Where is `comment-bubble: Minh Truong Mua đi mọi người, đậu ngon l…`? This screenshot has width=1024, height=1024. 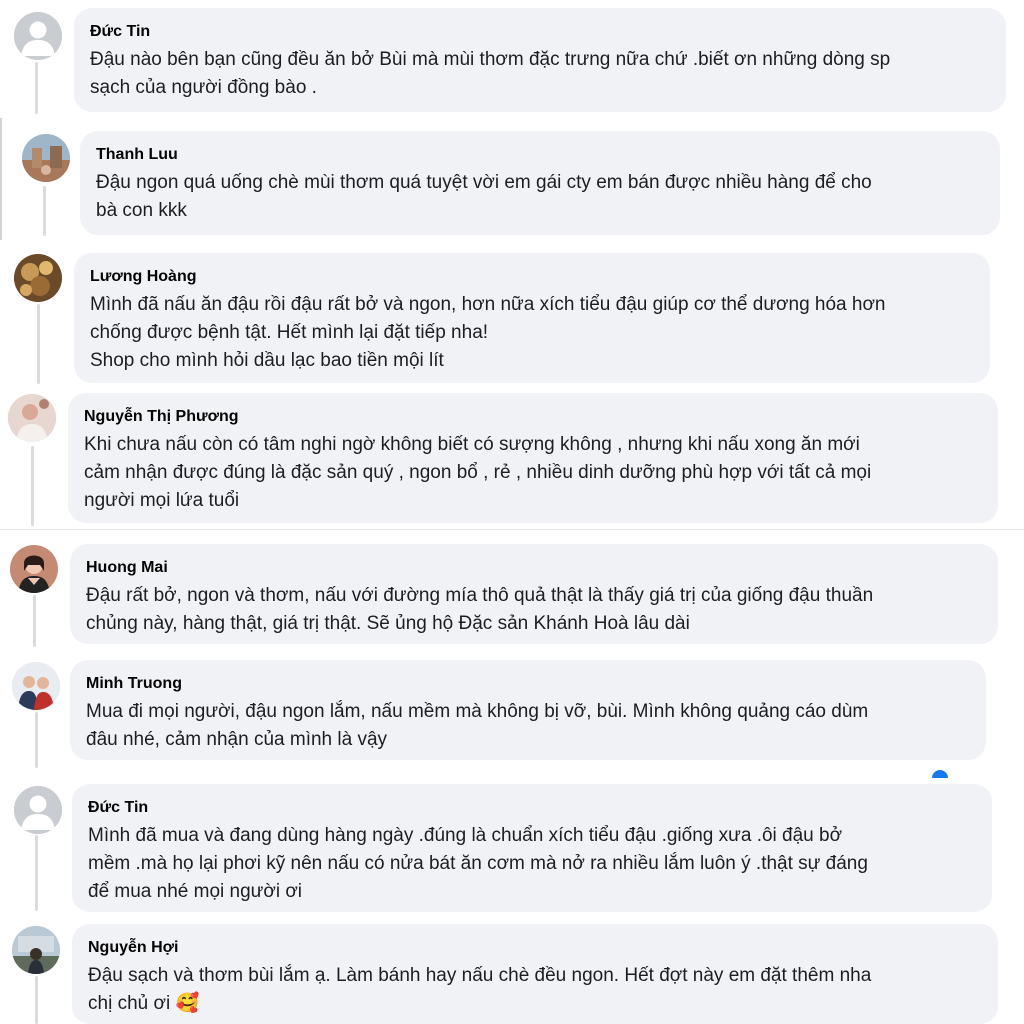
comment-bubble: Minh Truong Mua đi mọi người, đậu ngon l… is located at coordinates (528, 710).